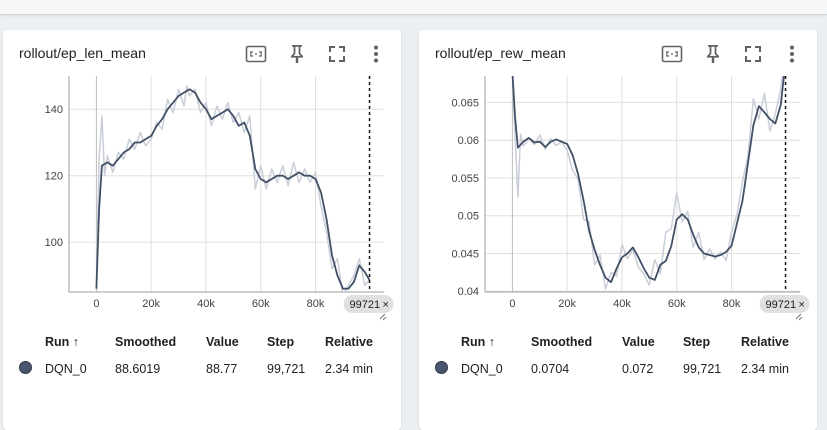 The width and height of the screenshot is (827, 430). What do you see at coordinates (222, 369) in the screenshot?
I see `legend-value: 88.77` at bounding box center [222, 369].